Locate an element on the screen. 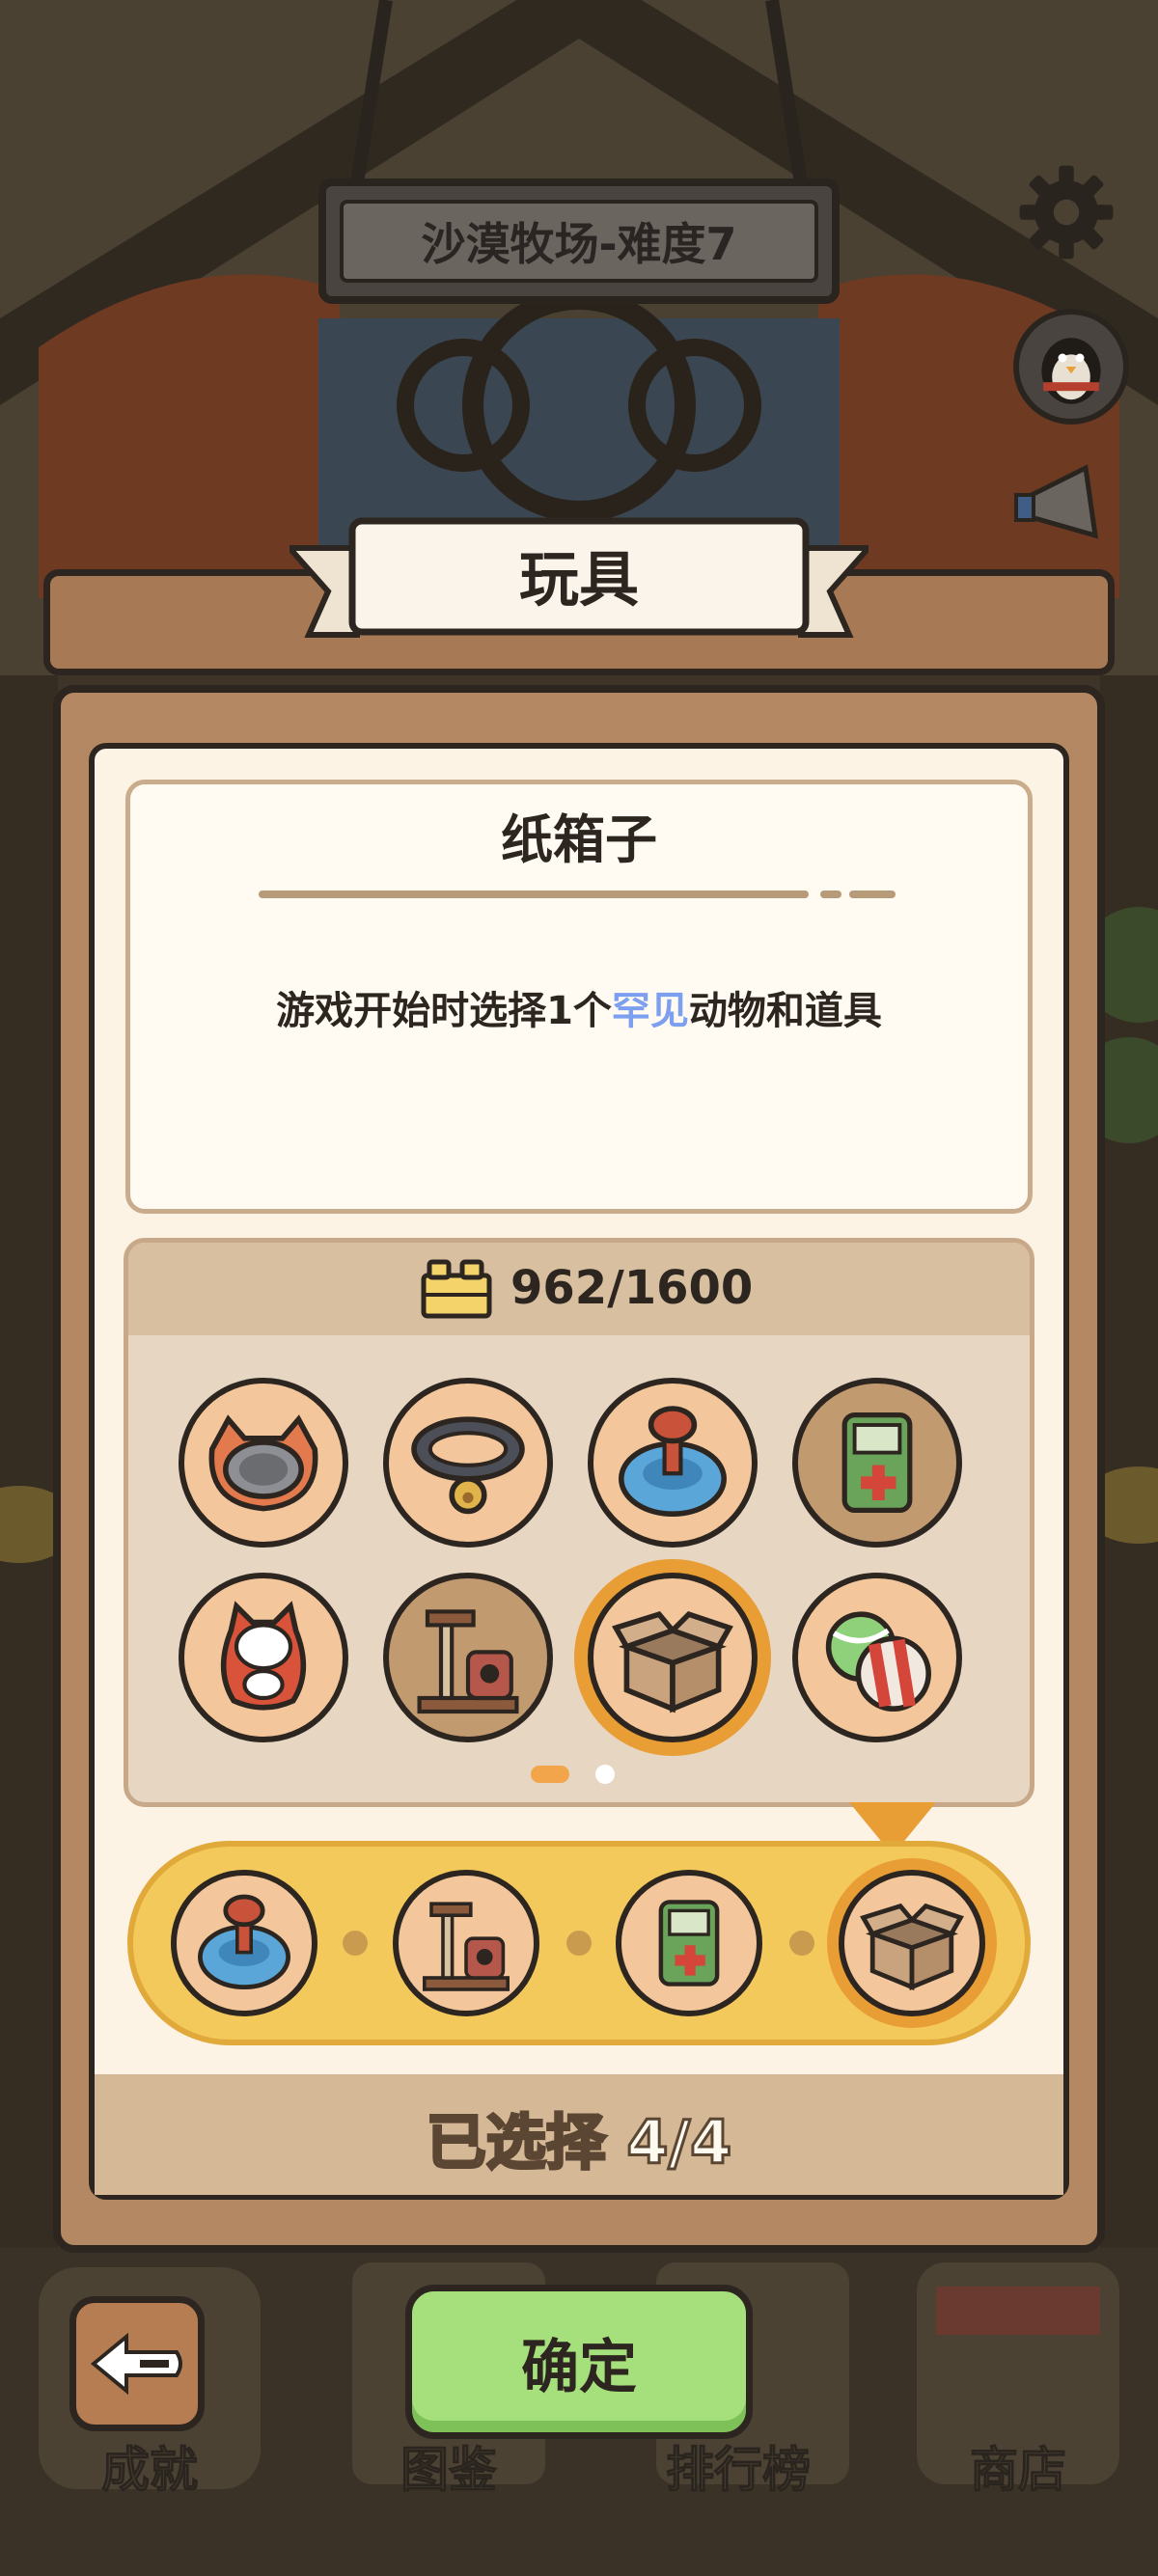  cat-tumbler-icon is located at coordinates (263, 1656).